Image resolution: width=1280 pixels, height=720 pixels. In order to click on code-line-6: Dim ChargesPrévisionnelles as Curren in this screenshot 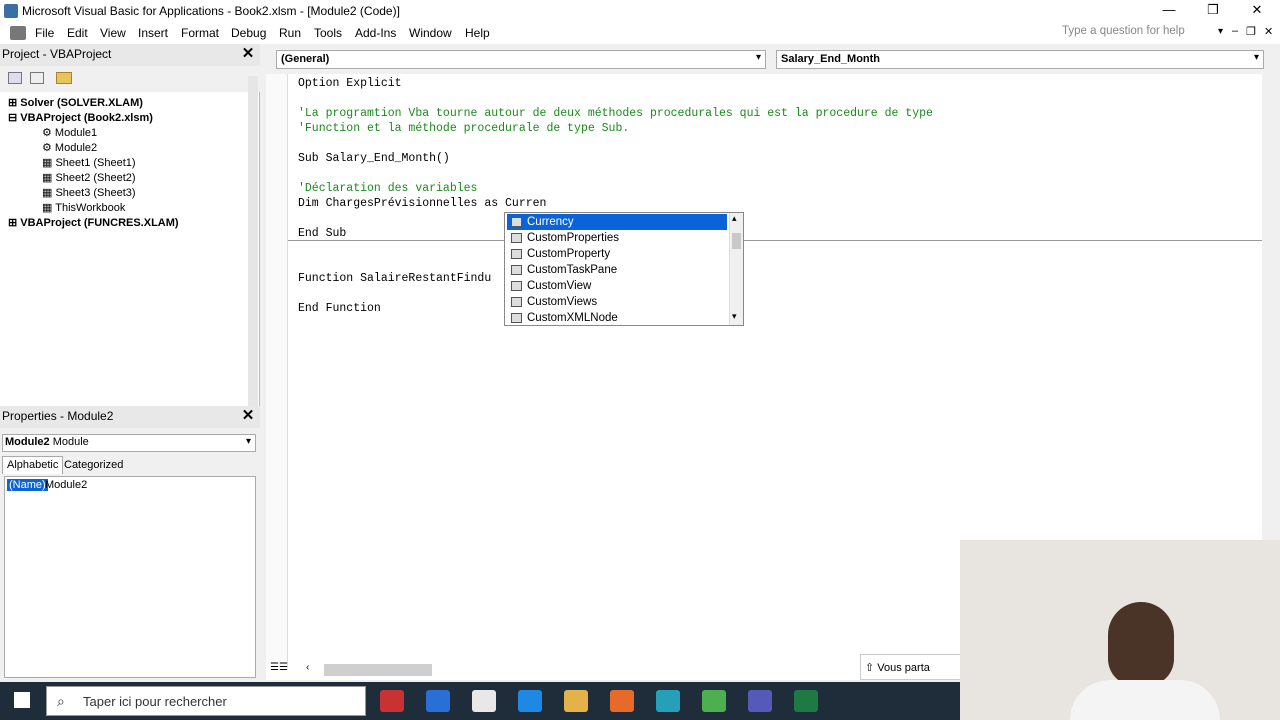, I will do `click(422, 203)`.